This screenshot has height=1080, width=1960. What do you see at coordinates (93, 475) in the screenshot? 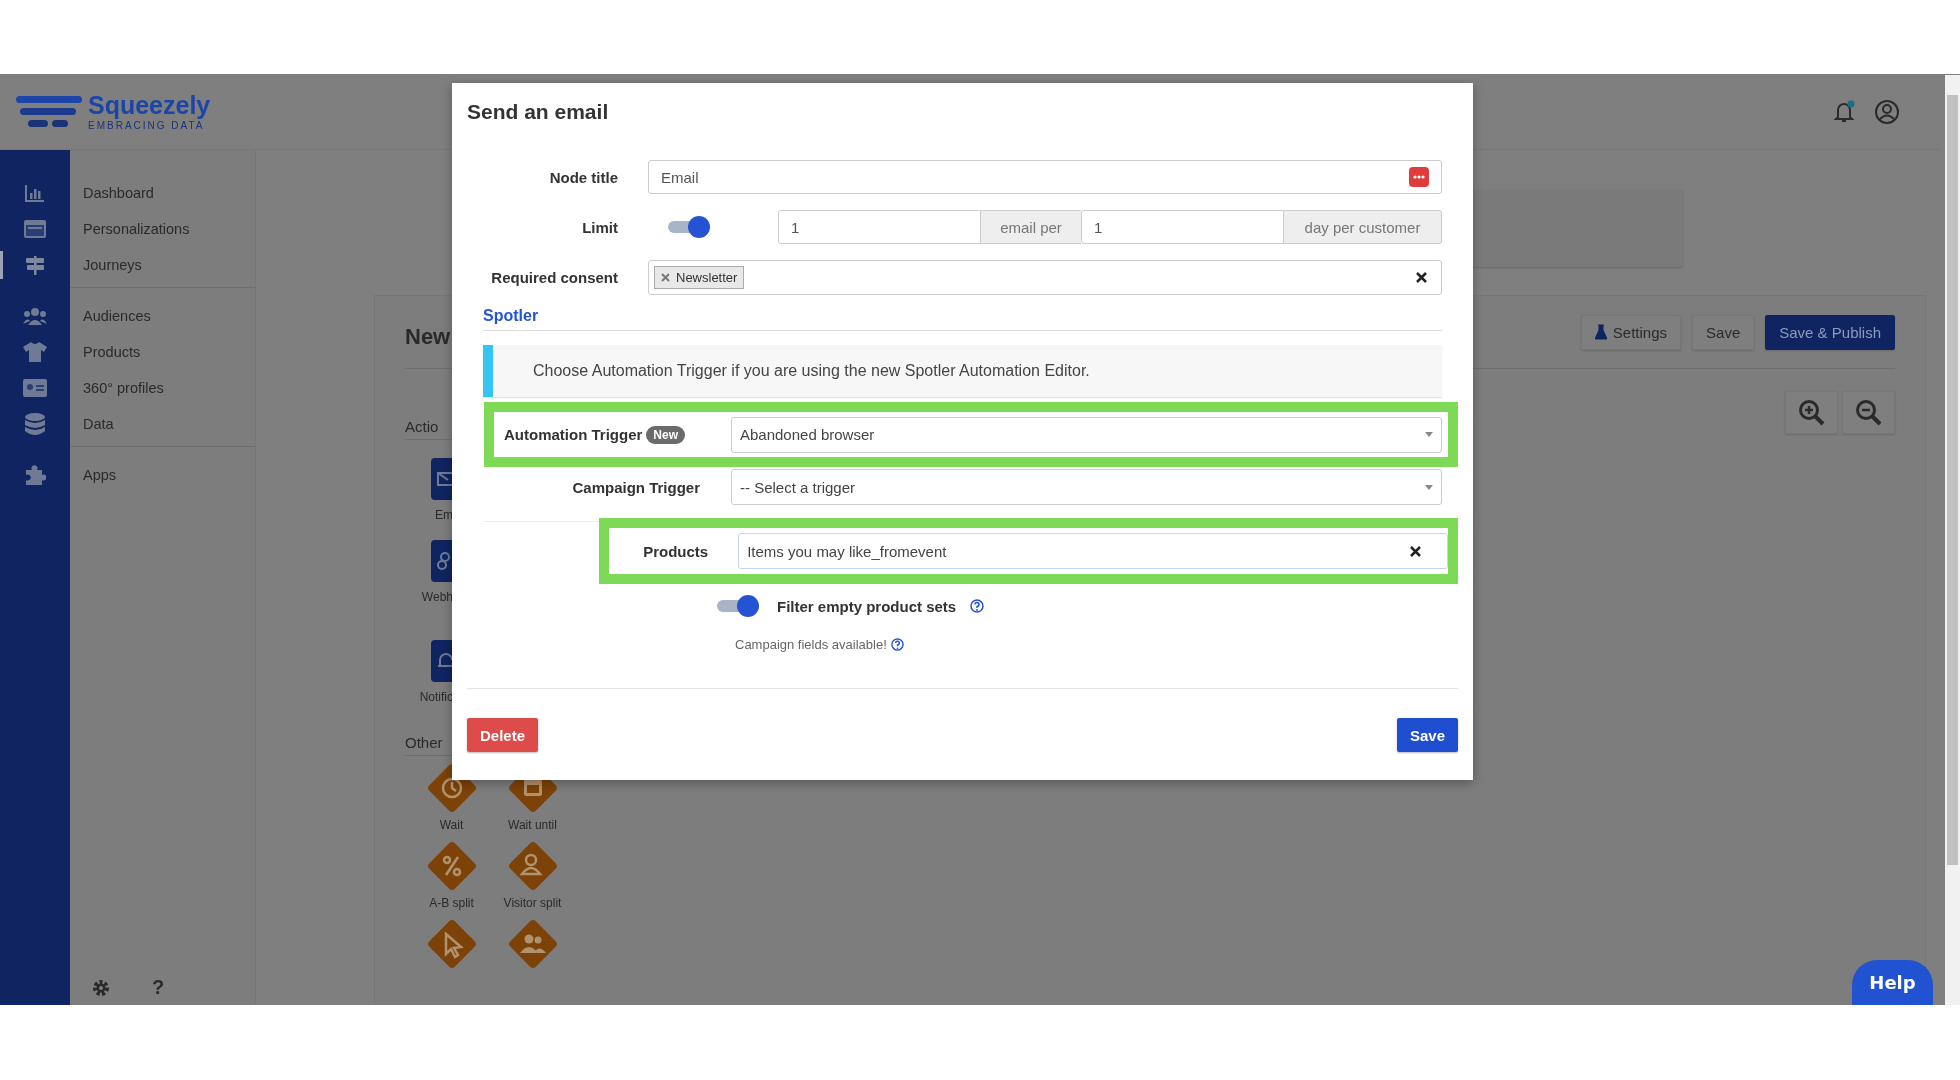
I see `sidebar-item: Apps` at bounding box center [93, 475].